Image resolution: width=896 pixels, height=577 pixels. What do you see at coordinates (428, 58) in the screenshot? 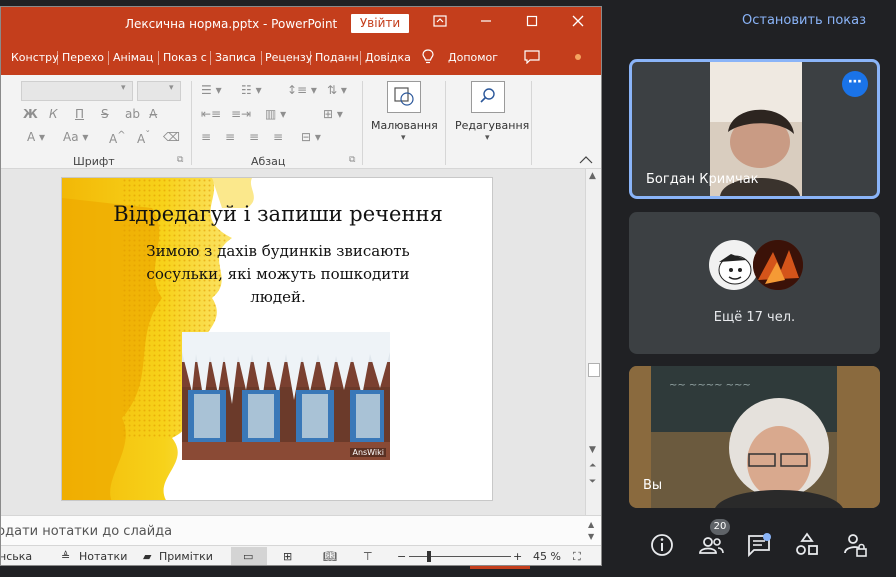
I see `lightbulb-icon` at bounding box center [428, 58].